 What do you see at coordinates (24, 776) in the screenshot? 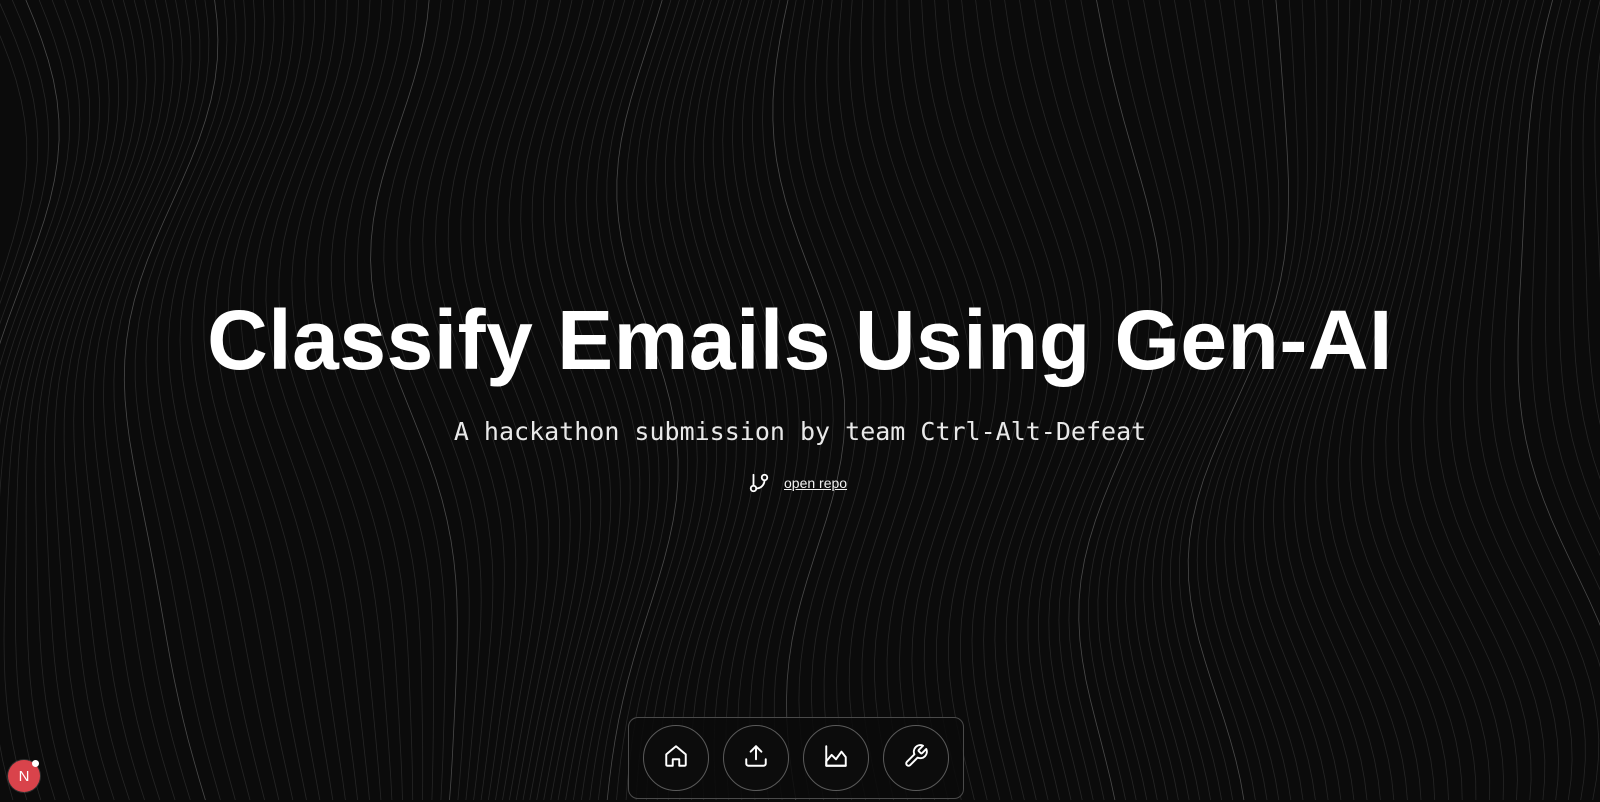
I see `dev-indicator-letter: N` at bounding box center [24, 776].